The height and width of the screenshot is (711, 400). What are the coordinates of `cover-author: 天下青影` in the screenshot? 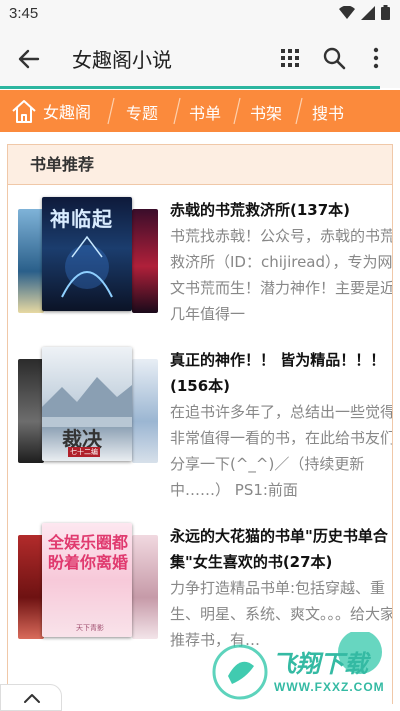 It's located at (90, 628).